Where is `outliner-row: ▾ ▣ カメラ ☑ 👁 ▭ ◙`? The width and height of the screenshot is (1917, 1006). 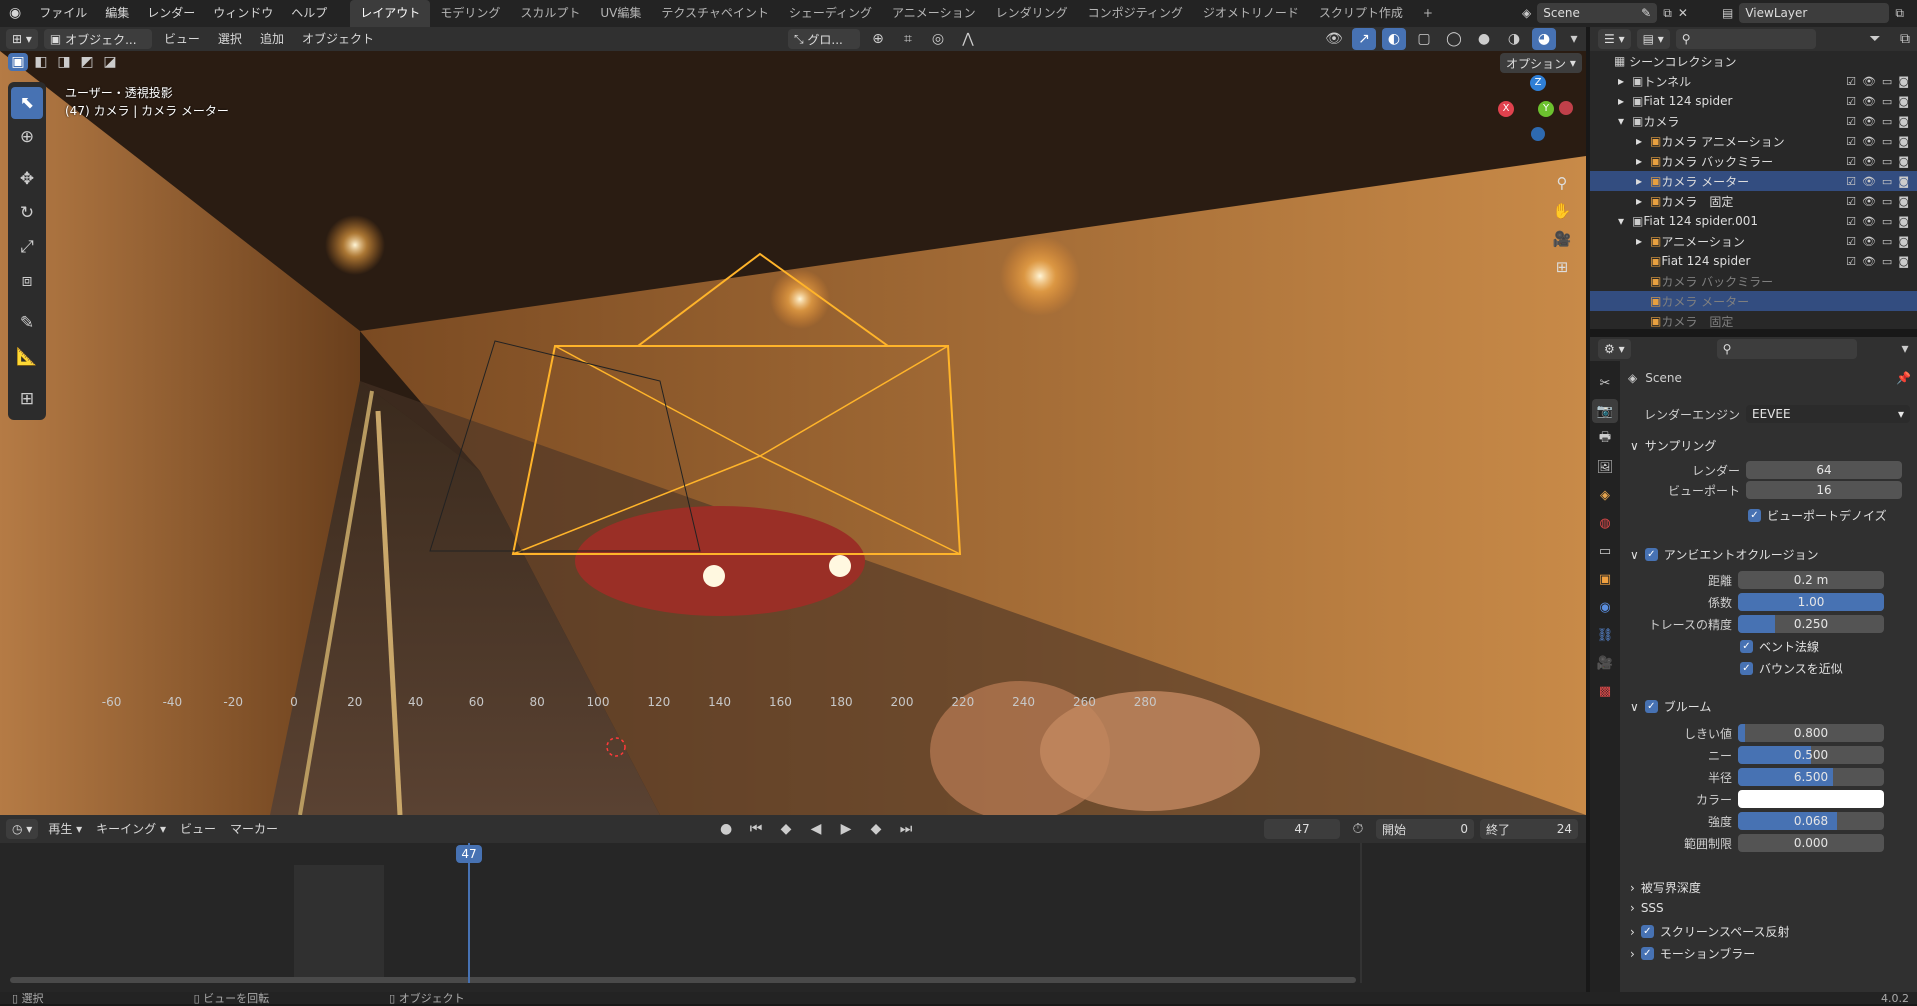 outliner-row: ▾ ▣ カメラ ☑ 👁 ▭ ◙ is located at coordinates (1753, 121).